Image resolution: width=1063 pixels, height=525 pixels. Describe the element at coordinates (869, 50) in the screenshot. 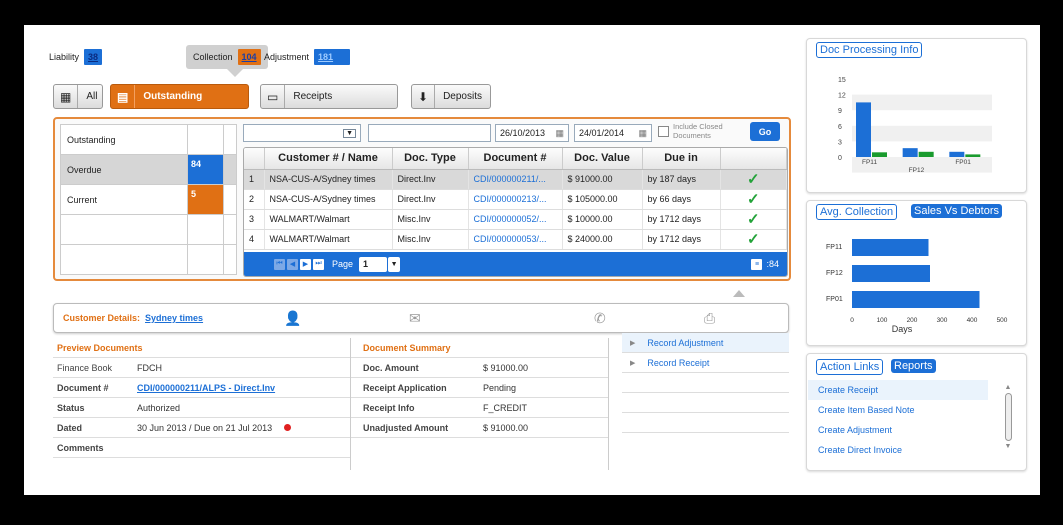

I see `doc-processing-title: Doc Processing Info` at that location.